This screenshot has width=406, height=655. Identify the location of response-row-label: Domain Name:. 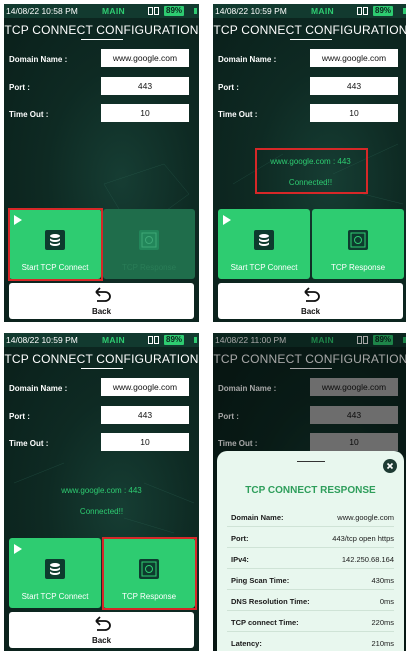
(257, 517).